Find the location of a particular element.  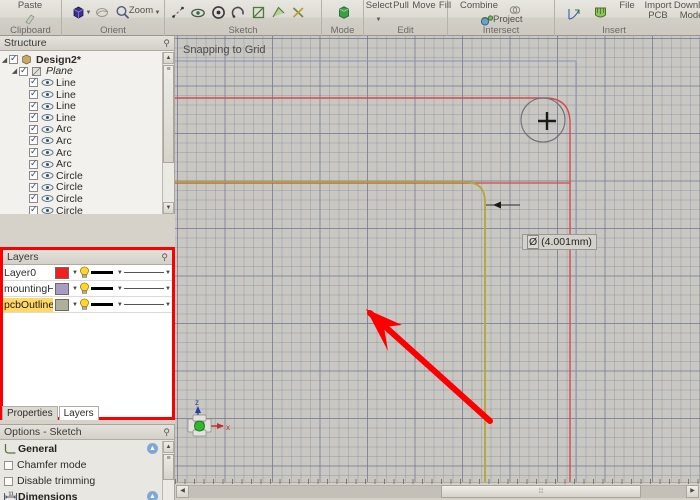

circle-icon is located at coordinates (218, 12).